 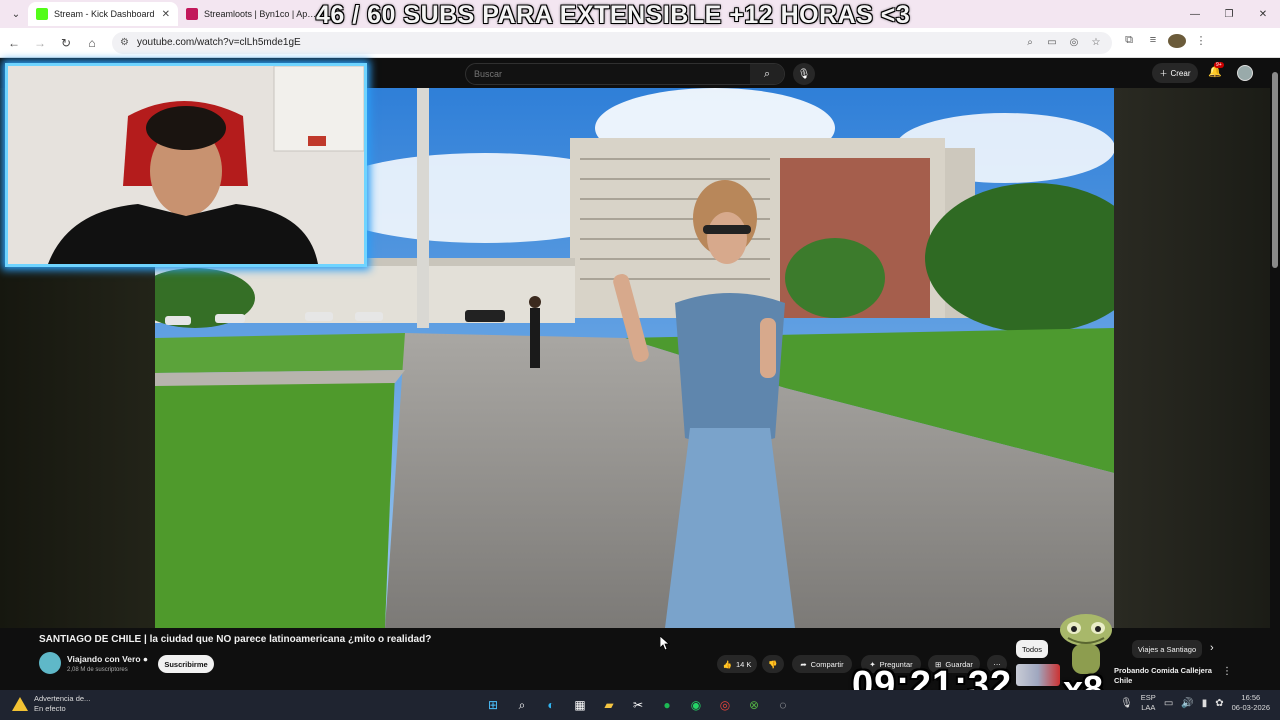 What do you see at coordinates (727, 664) in the screenshot?
I see `thumbs-up-icon: 👍` at bounding box center [727, 664].